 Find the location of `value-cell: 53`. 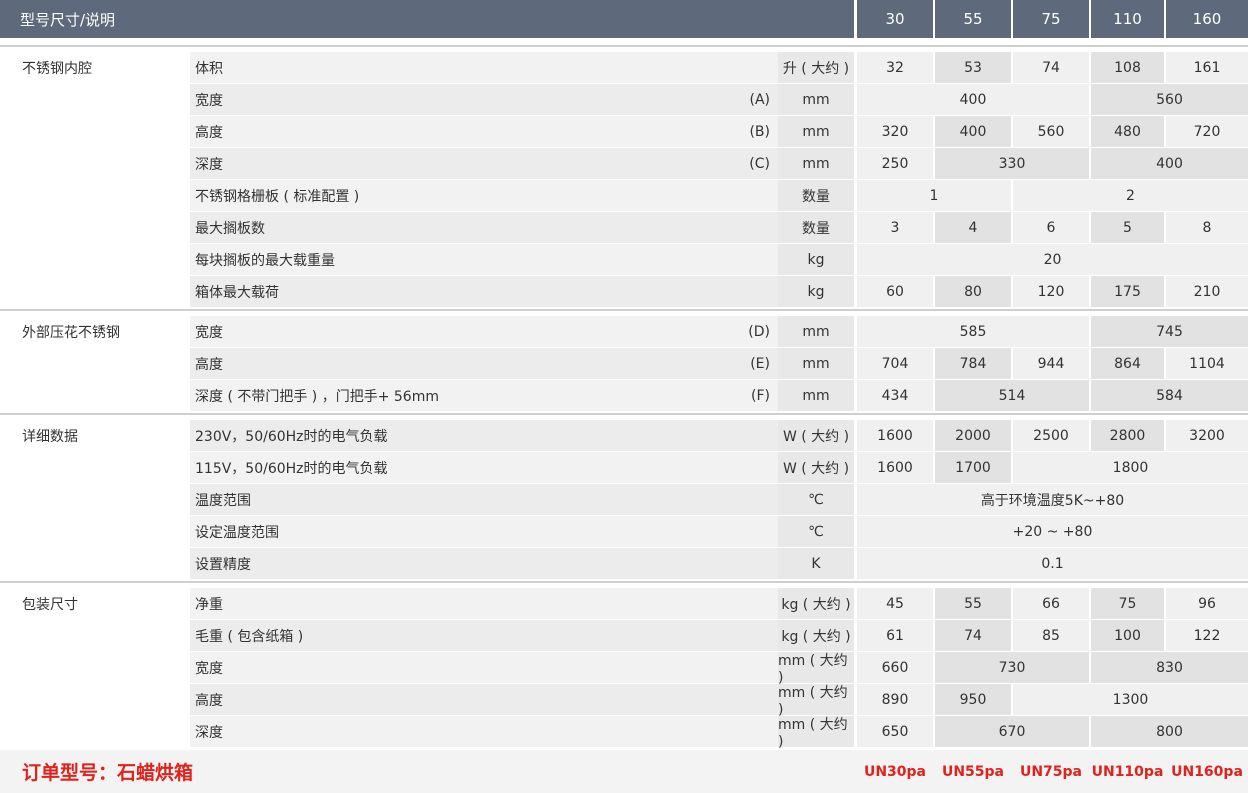

value-cell: 53 is located at coordinates (973, 67).